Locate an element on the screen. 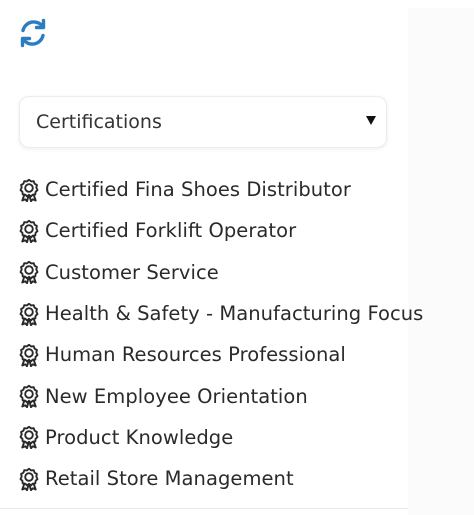  certification-item: Retail Store Management is located at coordinates (220, 478).